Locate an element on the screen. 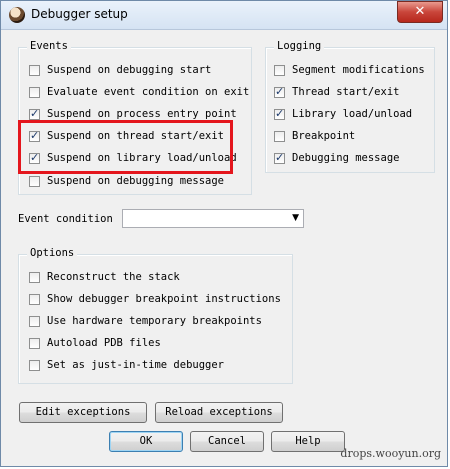 The height and width of the screenshot is (469, 450). checkbox-label: Reconstruct the stack is located at coordinates (113, 277).